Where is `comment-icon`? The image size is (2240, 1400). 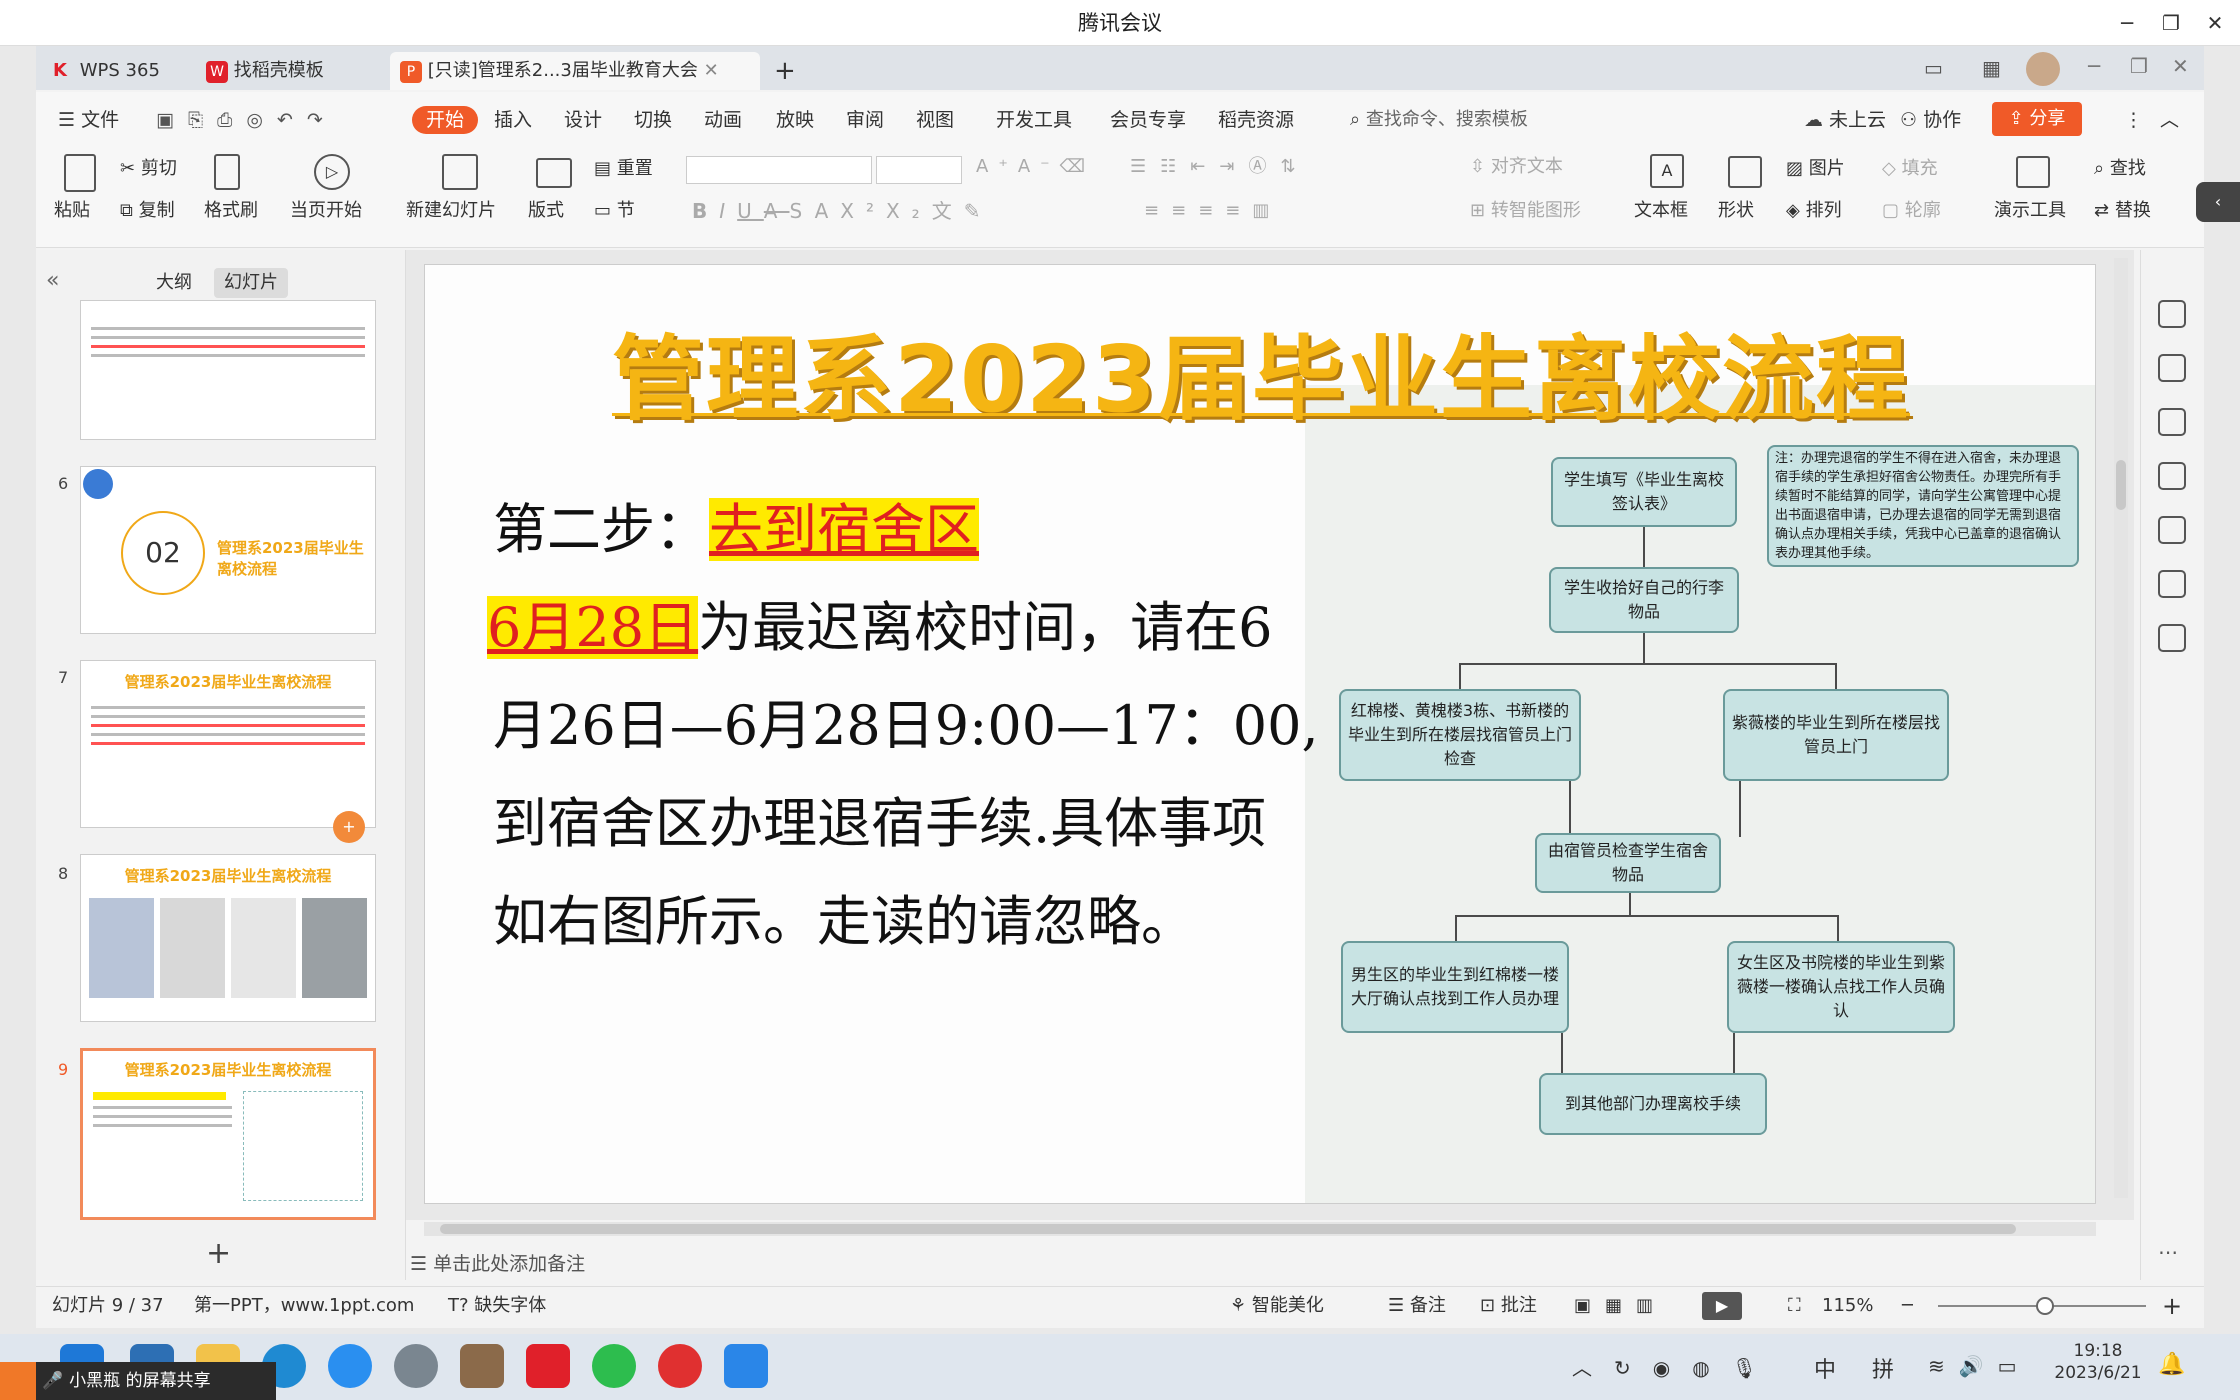 comment-icon is located at coordinates (2172, 476).